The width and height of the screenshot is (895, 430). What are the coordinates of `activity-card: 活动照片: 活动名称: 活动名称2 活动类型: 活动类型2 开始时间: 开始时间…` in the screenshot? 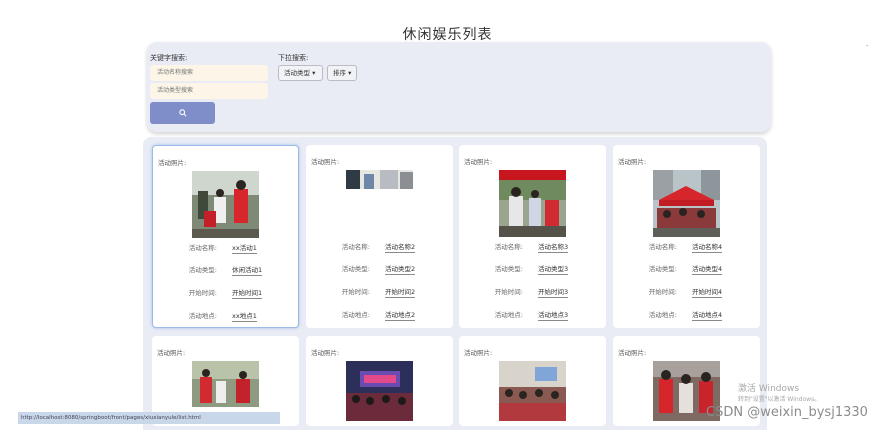 It's located at (379, 236).